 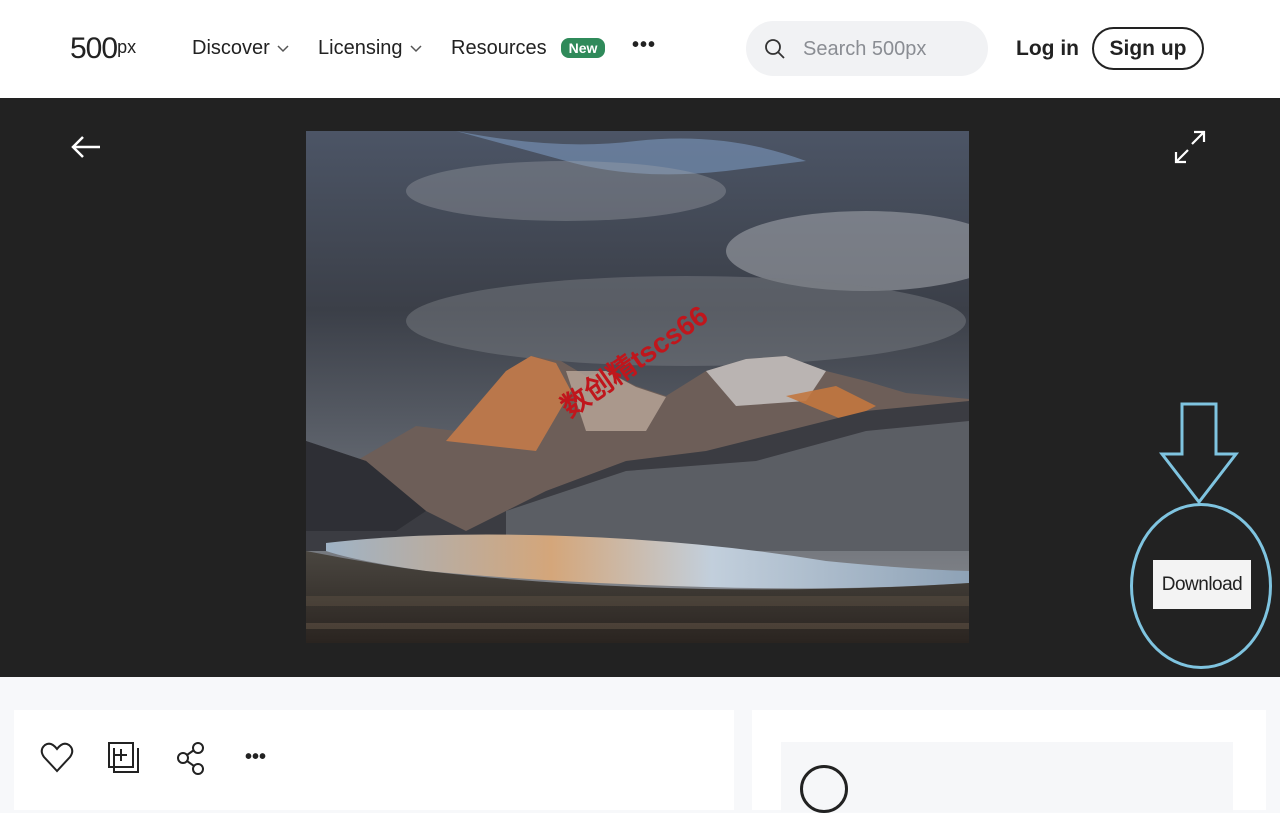 What do you see at coordinates (123, 758) in the screenshot?
I see `add-to-gallery-icon` at bounding box center [123, 758].